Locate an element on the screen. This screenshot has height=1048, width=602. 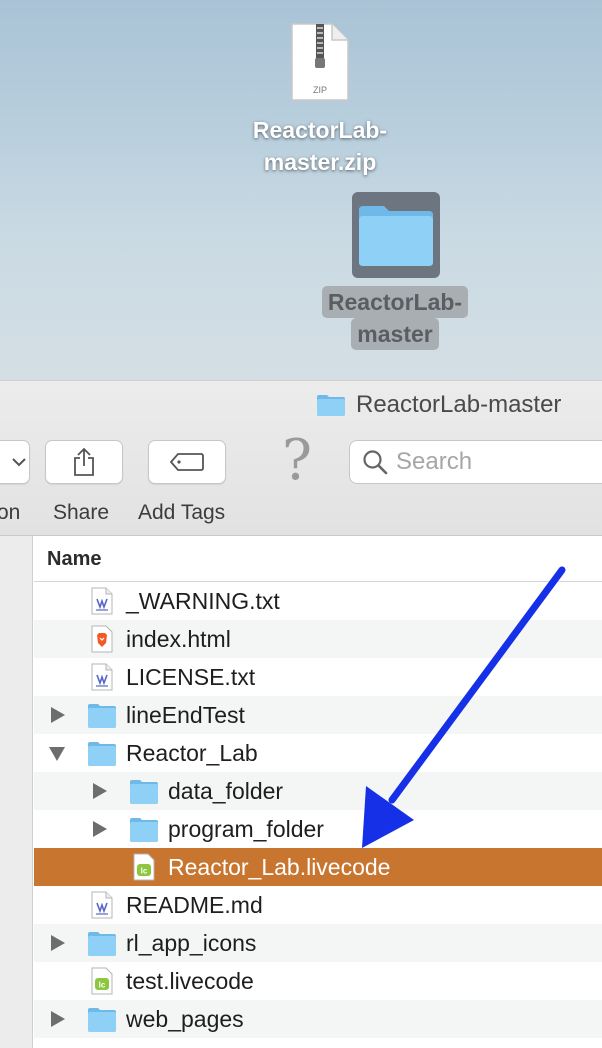
file-row: rl_app_icons is located at coordinates (318, 943).